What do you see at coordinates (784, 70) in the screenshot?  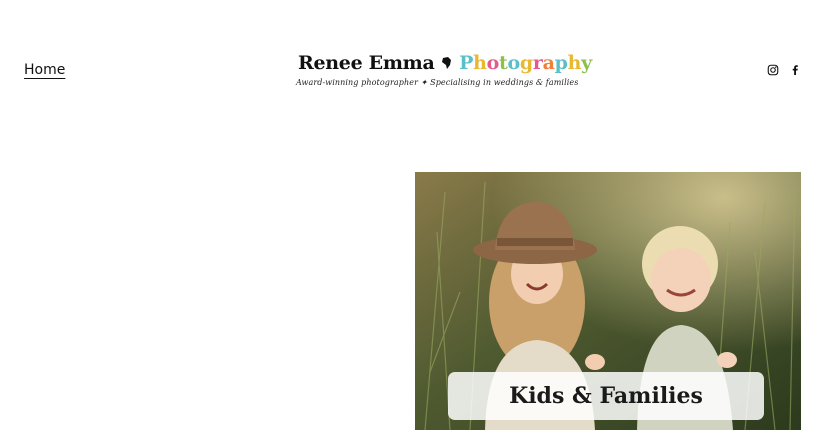 I see `social-links` at bounding box center [784, 70].